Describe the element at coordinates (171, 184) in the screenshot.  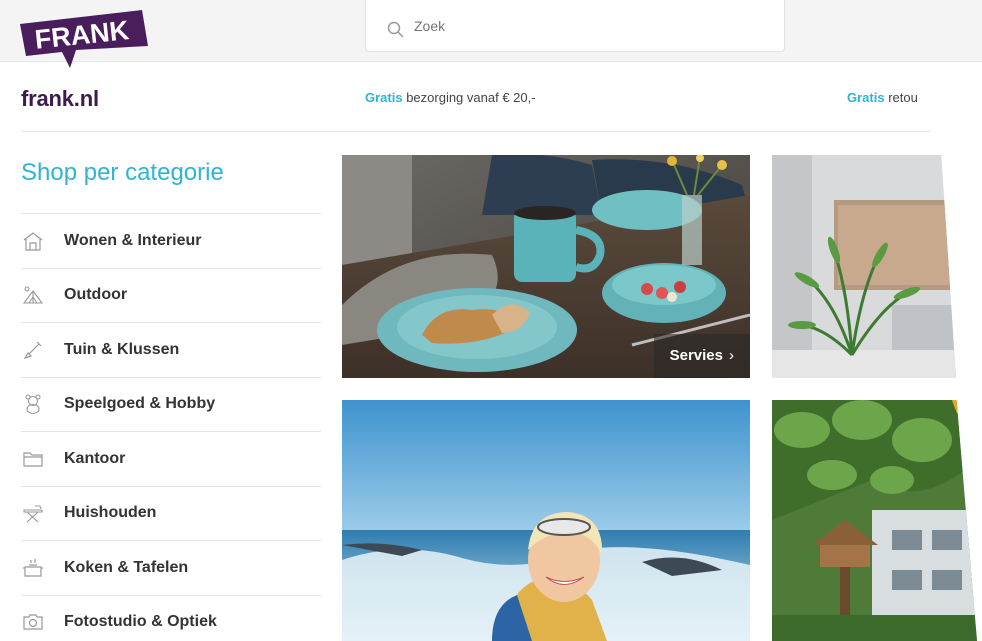
I see `sidebar-title: Shop per categorie` at that location.